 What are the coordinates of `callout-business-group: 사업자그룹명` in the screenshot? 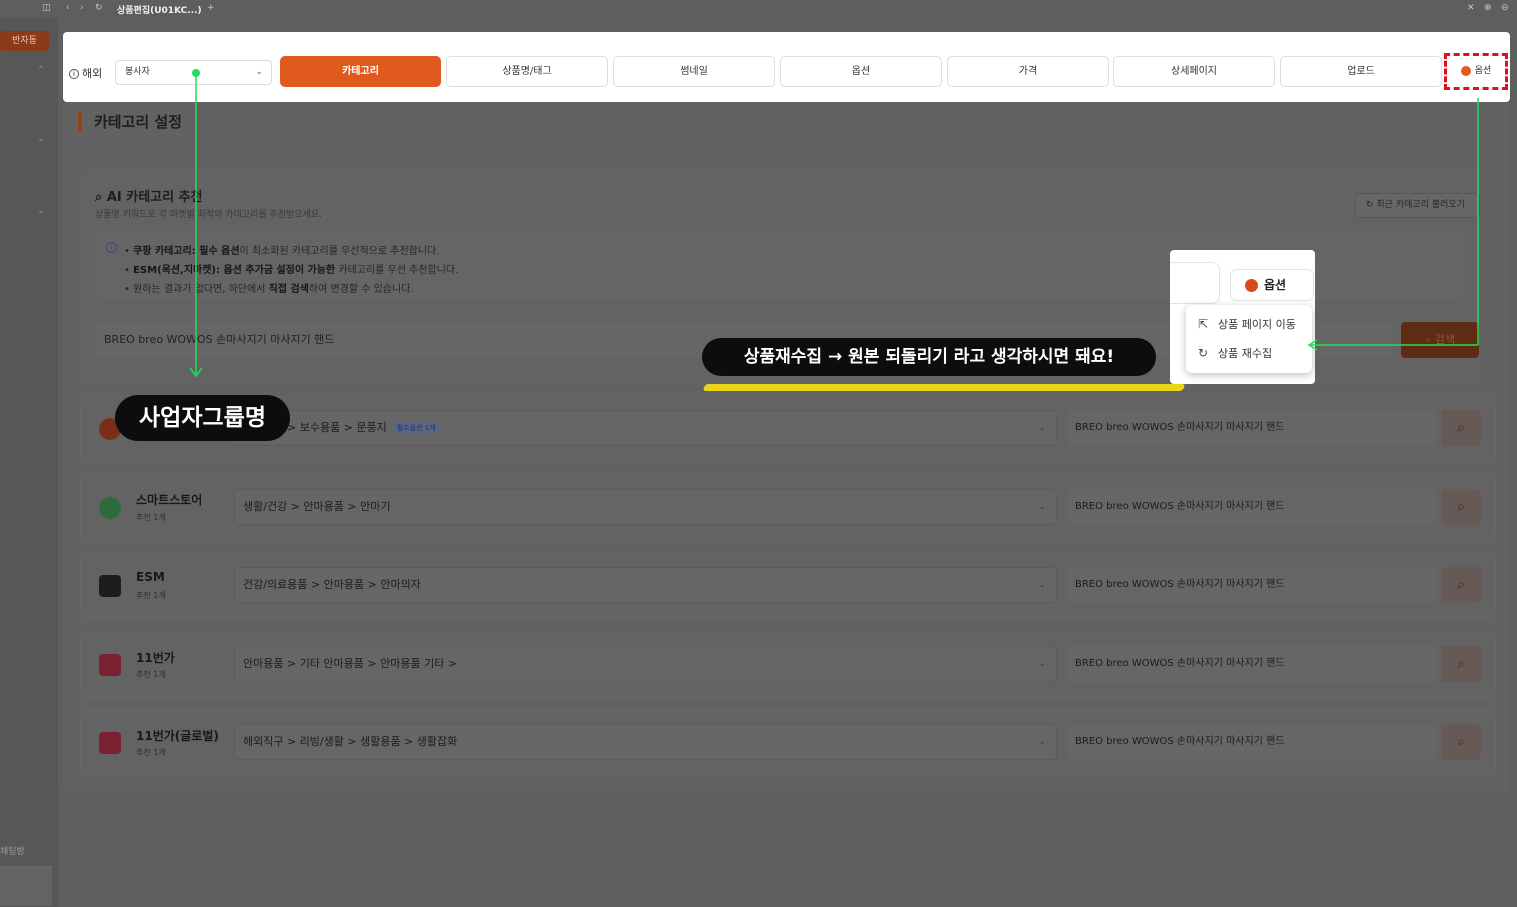 It's located at (202, 418).